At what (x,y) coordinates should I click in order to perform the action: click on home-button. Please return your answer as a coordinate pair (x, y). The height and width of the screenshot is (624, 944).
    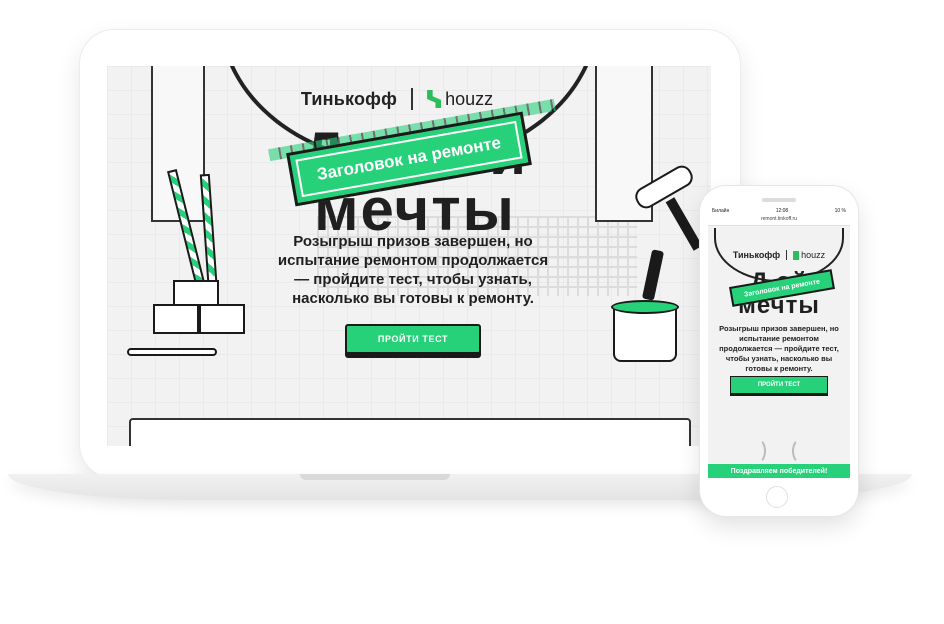
    Looking at the image, I should click on (777, 497).